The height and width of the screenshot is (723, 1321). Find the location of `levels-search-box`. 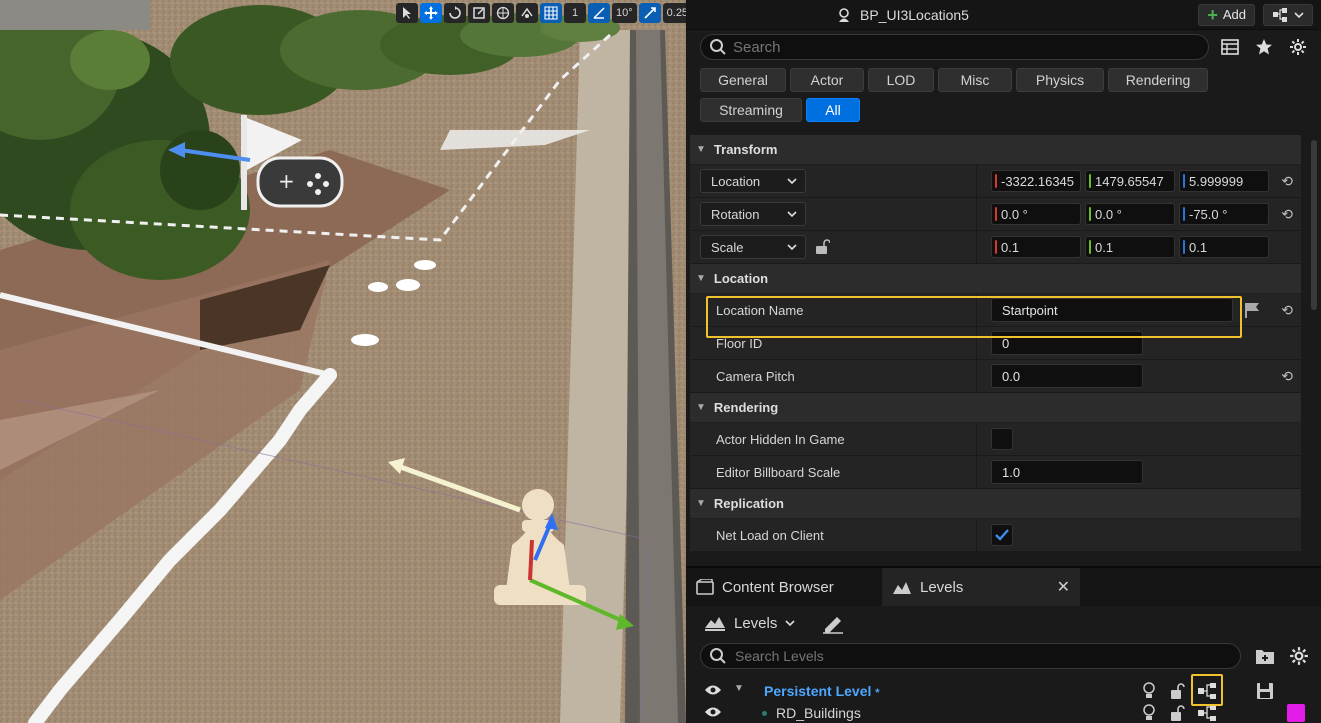

levels-search-box is located at coordinates (970, 656).